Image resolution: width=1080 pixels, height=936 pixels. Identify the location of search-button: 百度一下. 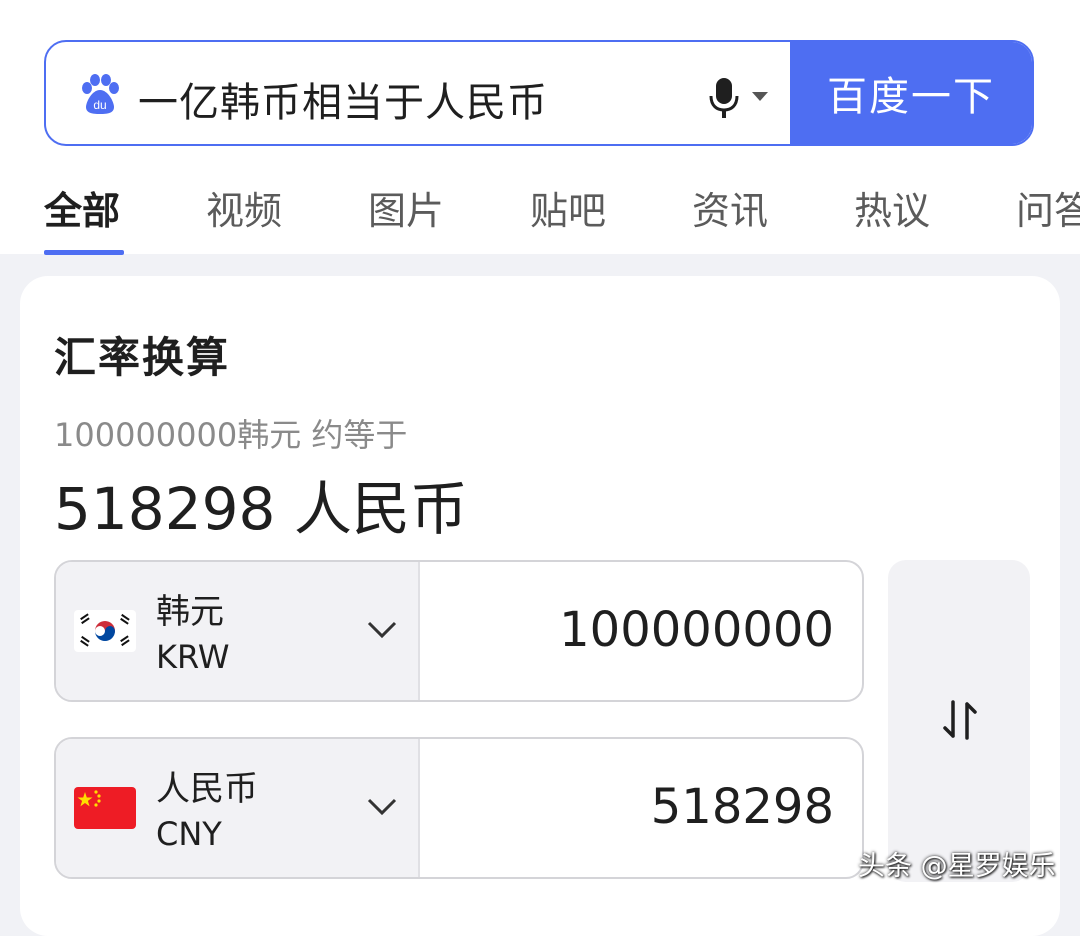
(911, 93).